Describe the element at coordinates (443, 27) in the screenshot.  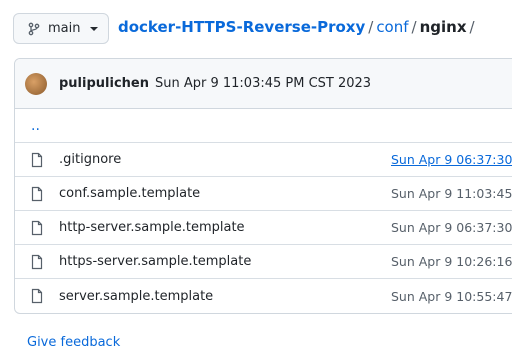
I see `breadcrumb-current: nginx` at that location.